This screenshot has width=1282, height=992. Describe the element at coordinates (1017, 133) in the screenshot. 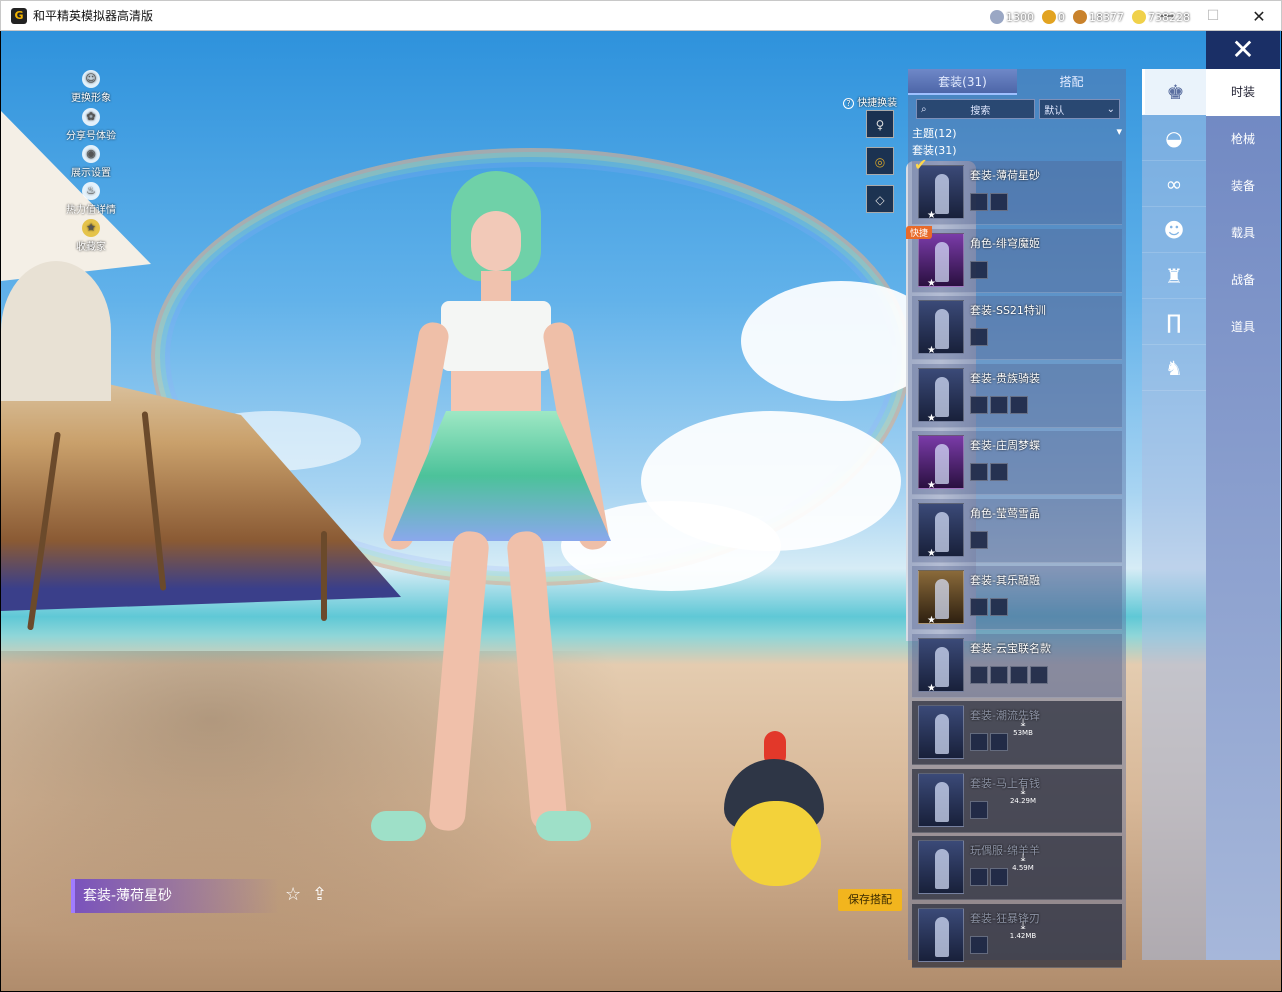

I see `theme-filter: 主题(12) ▾` at that location.